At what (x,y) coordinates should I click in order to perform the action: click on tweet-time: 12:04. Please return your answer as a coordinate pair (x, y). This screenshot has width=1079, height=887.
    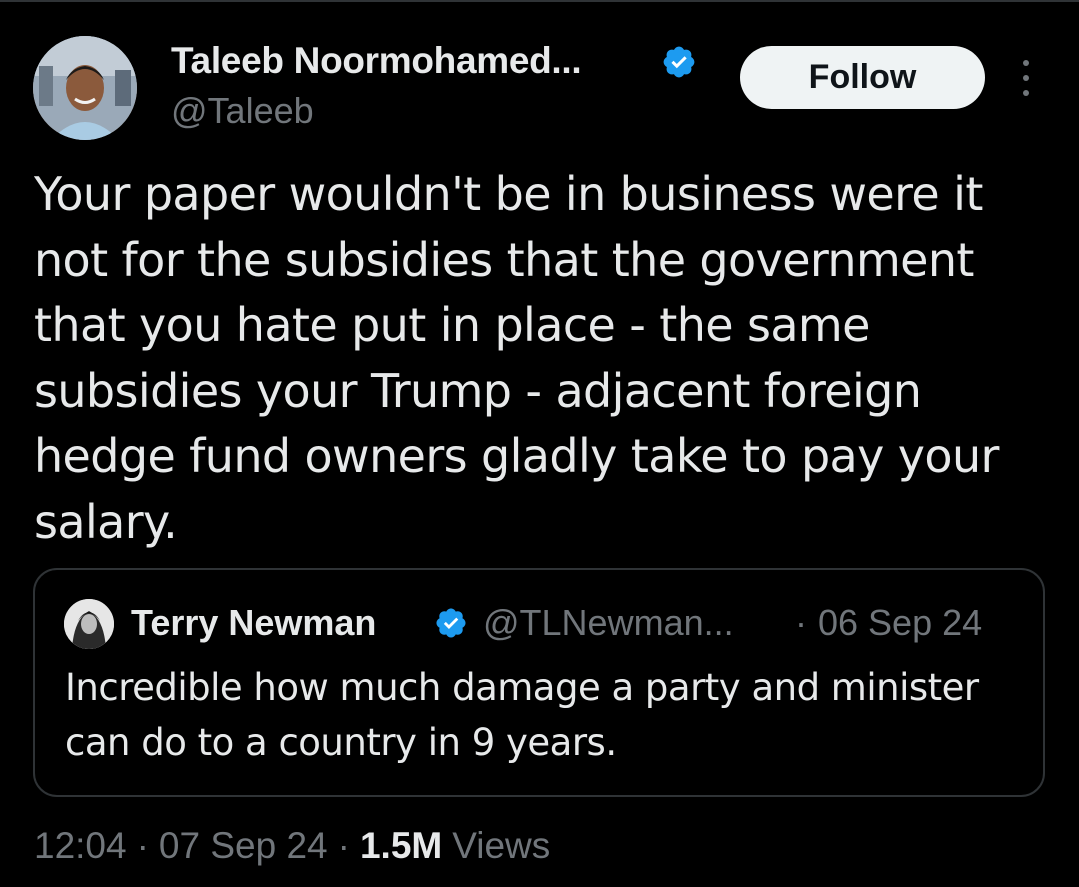
    Looking at the image, I should click on (80, 846).